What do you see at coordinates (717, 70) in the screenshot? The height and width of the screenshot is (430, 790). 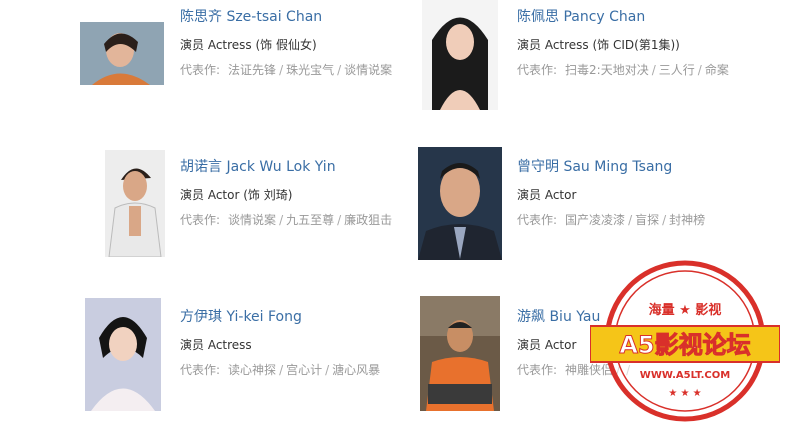 I see `work-link: 命案` at bounding box center [717, 70].